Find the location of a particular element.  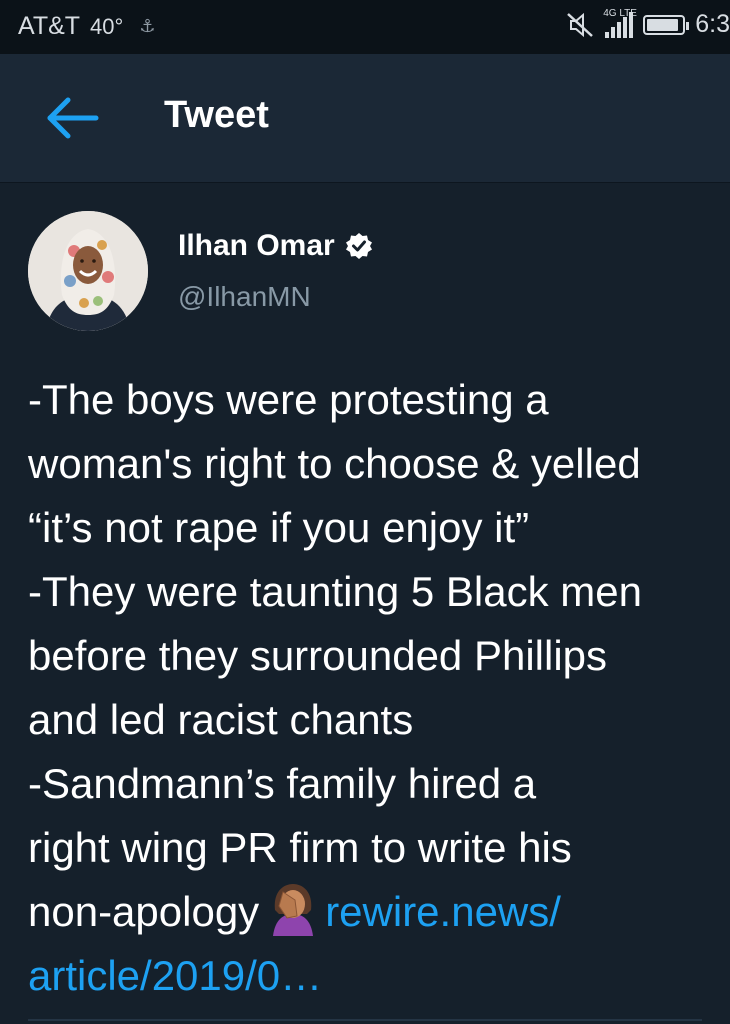

author-name-text: Ilhan Omar is located at coordinates (256, 245).